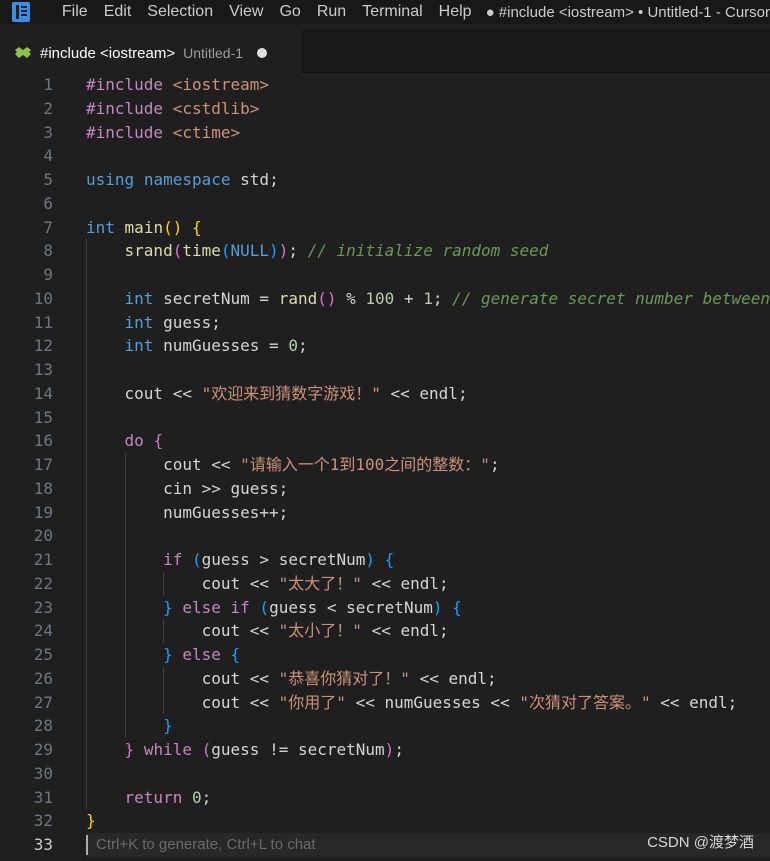  I want to click on code-text: #include <iostream>, so click(178, 84).